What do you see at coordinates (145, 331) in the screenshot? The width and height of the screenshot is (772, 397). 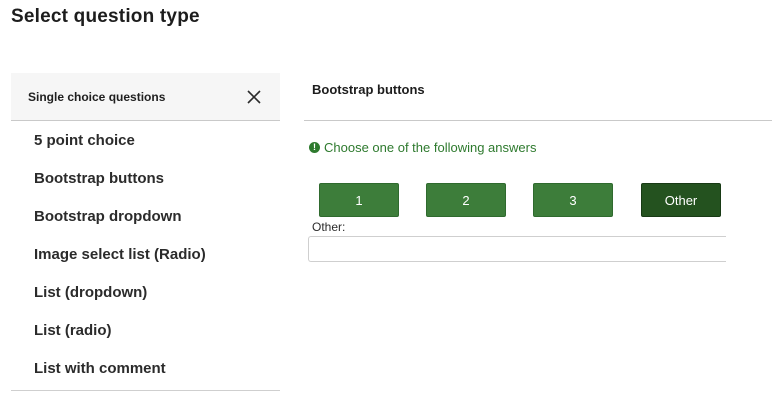 I see `question-type-item: List (radio)` at bounding box center [145, 331].